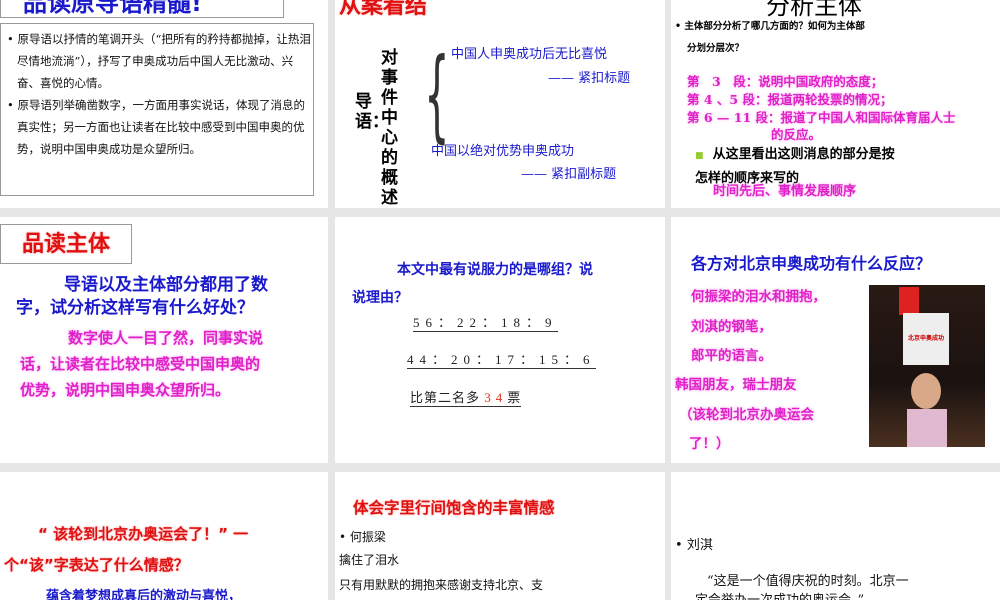  I want to click on question: 本文中最有说服力的是哪组？说, so click(495, 270).